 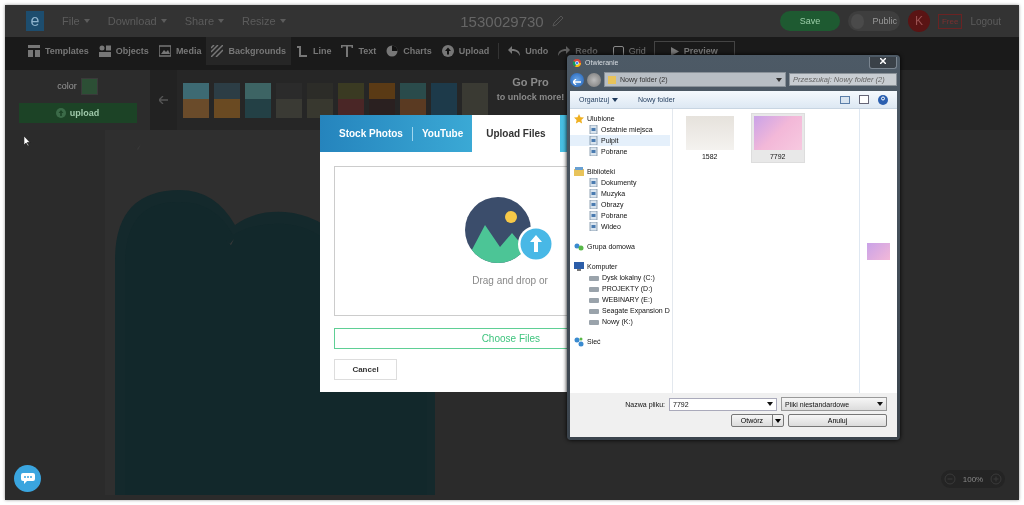 What do you see at coordinates (873, 21) in the screenshot?
I see `public-toggle: Public` at bounding box center [873, 21].